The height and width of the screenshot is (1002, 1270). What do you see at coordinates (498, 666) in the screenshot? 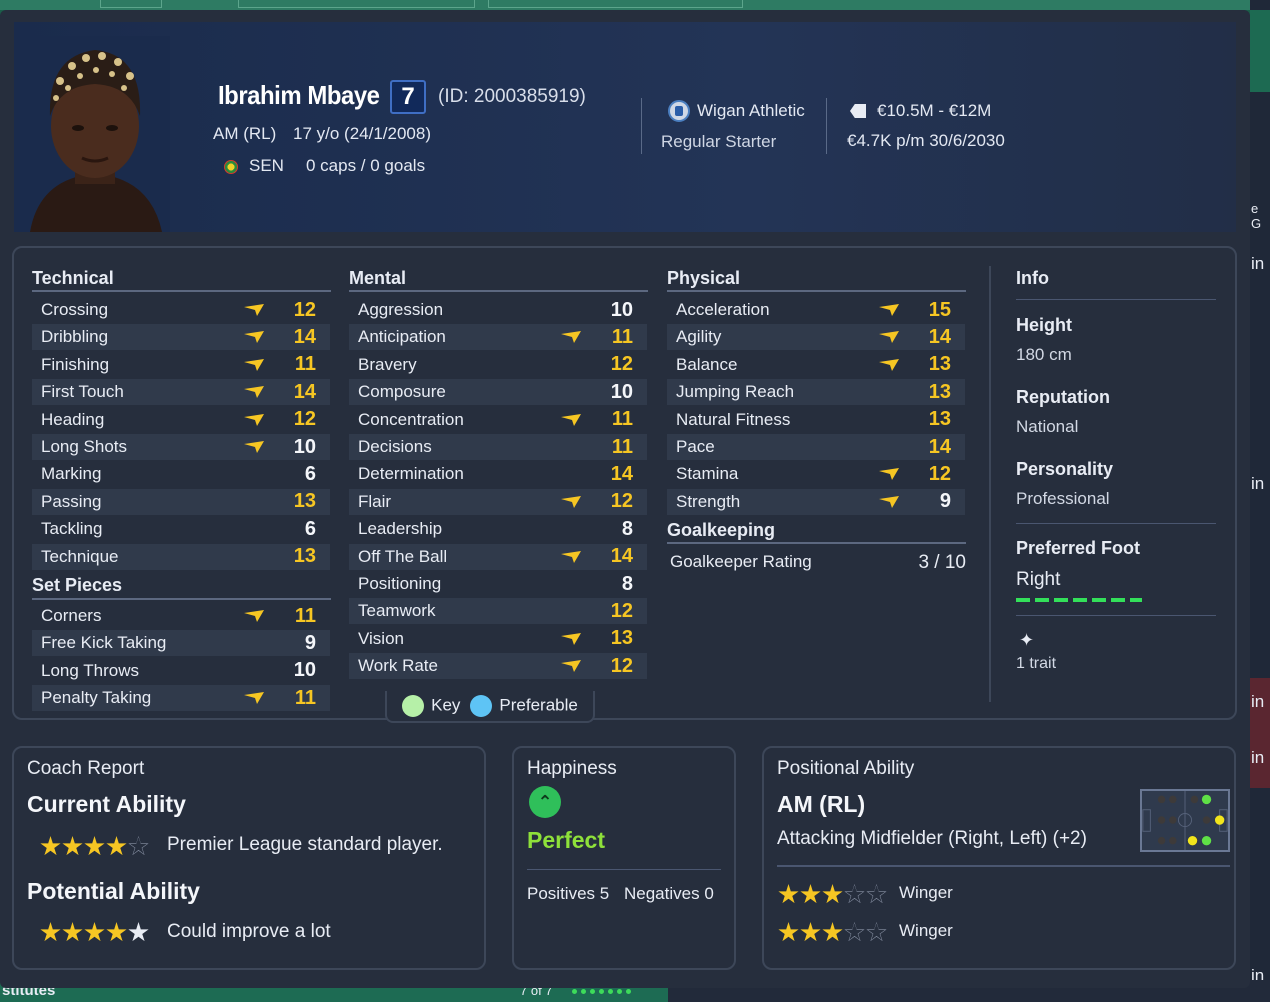
I see `attribute-row: Work Rate 12` at bounding box center [498, 666].